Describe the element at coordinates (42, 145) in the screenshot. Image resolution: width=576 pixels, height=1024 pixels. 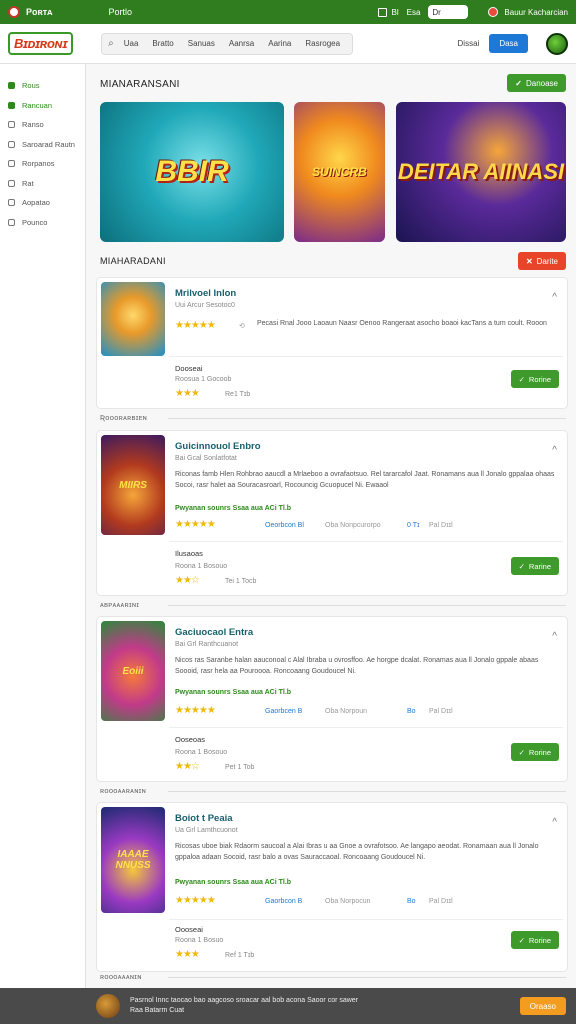
I see `sidebar-item: Saroarad Rautn` at that location.